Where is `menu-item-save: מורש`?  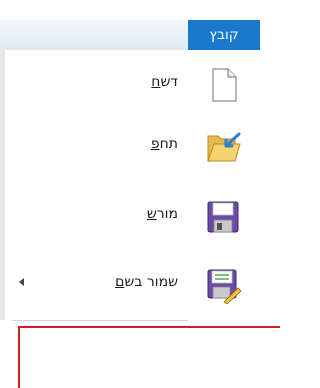 menu-item-save: מורש is located at coordinates (132, 216).